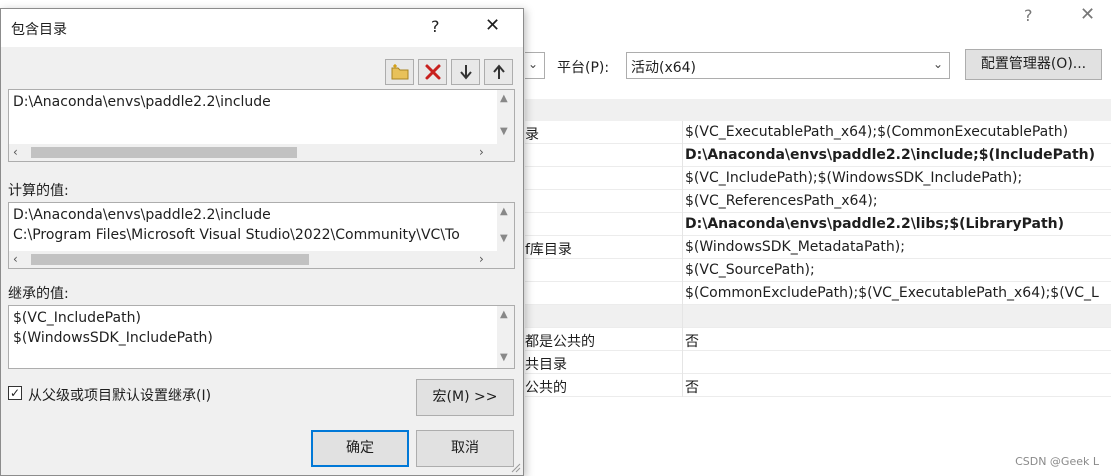 The width and height of the screenshot is (1111, 476). I want to click on macros-button: 宏(M) >>, so click(465, 397).